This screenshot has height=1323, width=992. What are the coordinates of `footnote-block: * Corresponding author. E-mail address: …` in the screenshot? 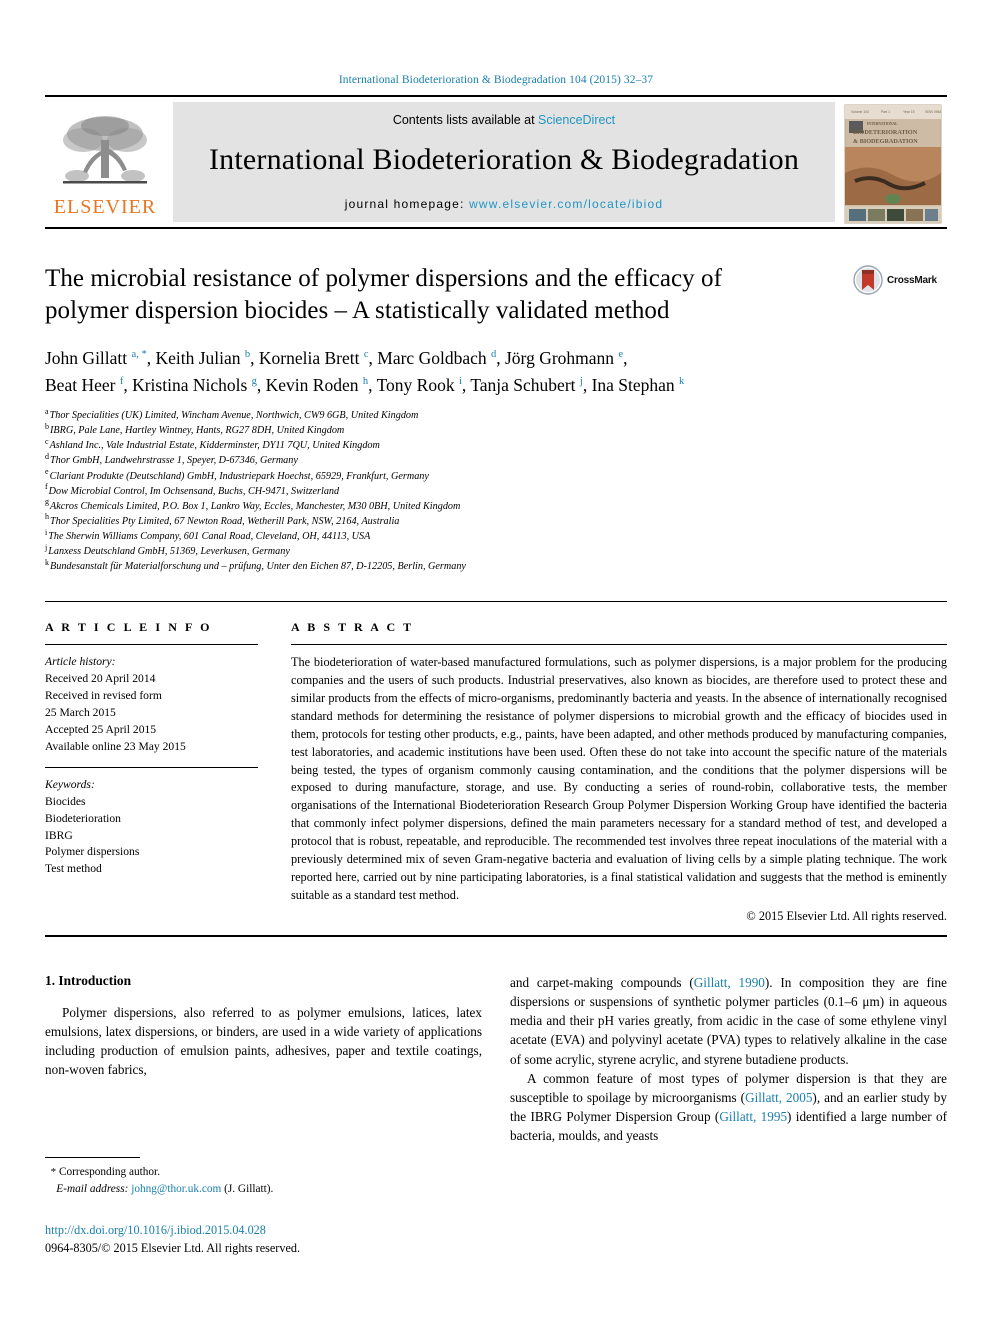 It's located at (260, 1177).